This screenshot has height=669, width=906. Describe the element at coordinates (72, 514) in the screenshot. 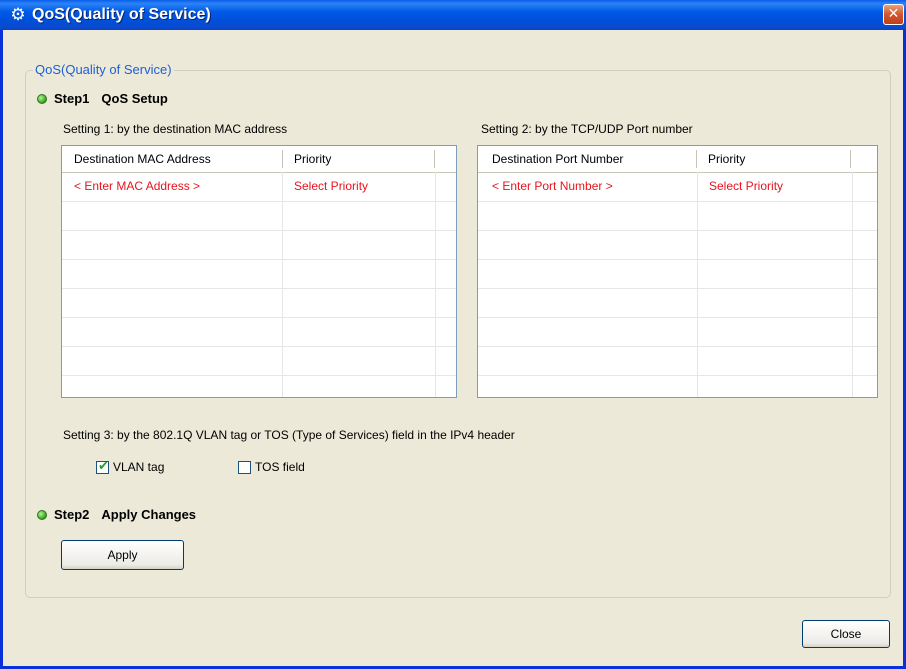

I see `step2-label: Step2` at that location.